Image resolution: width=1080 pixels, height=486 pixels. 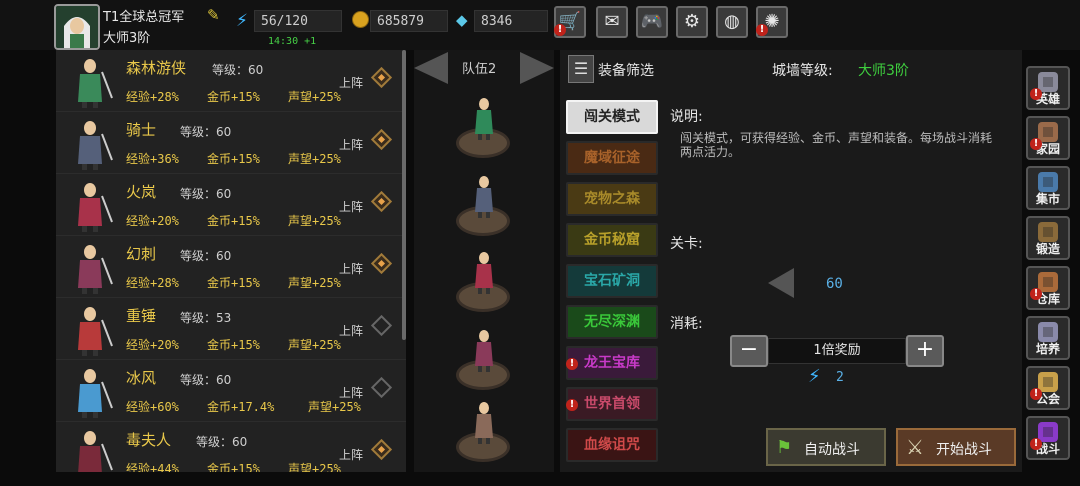 I want to click on hero-gold-bonus: 金币+17.4%, so click(x=241, y=407).